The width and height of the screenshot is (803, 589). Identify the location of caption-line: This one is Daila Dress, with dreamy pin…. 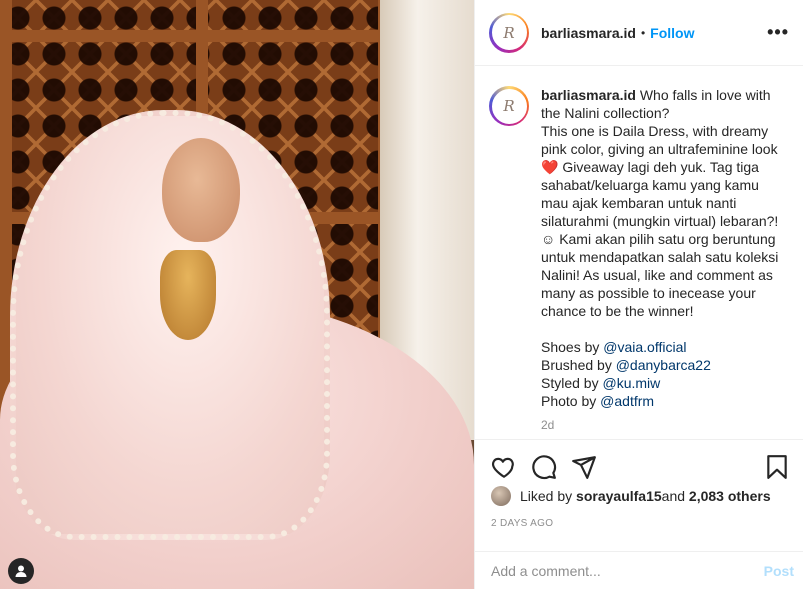
(659, 140).